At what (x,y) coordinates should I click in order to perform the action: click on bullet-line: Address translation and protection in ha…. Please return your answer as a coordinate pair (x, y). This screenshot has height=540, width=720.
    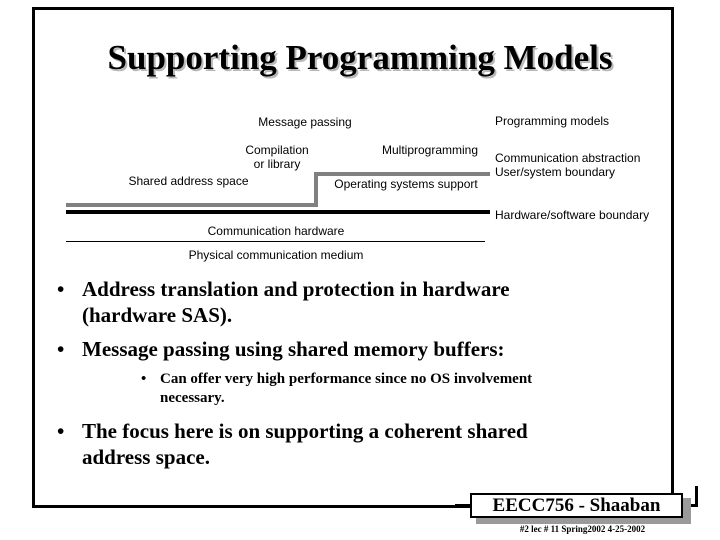
    Looking at the image, I should click on (296, 289).